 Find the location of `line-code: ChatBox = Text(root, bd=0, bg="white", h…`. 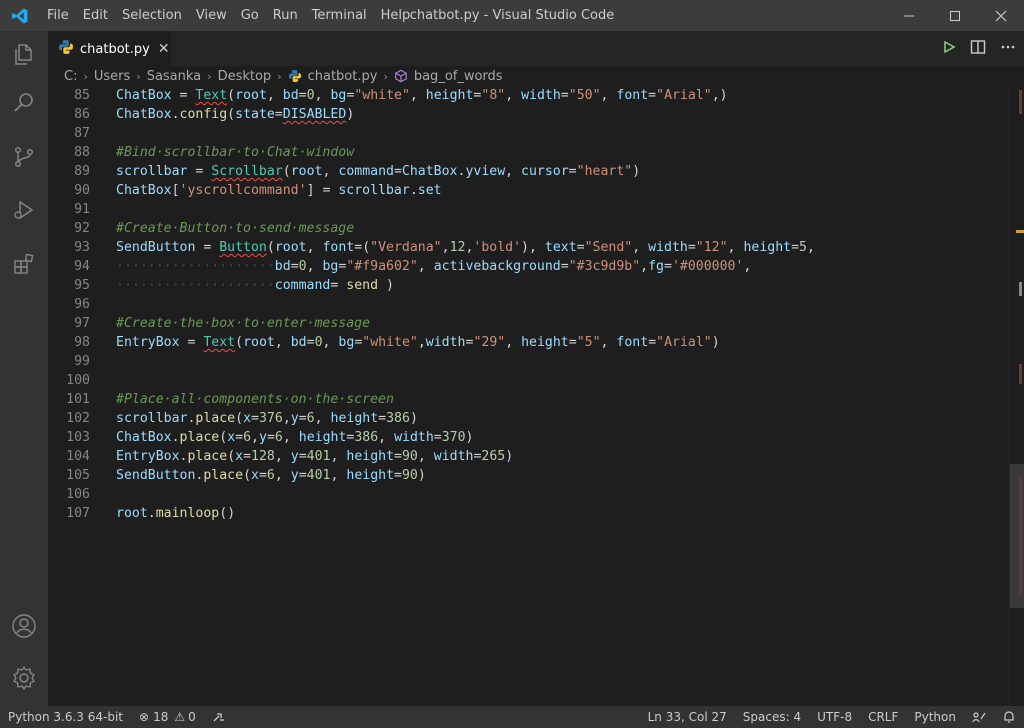

line-code: ChatBox = Text(root, bd=0, bg="white", h… is located at coordinates (422, 95).